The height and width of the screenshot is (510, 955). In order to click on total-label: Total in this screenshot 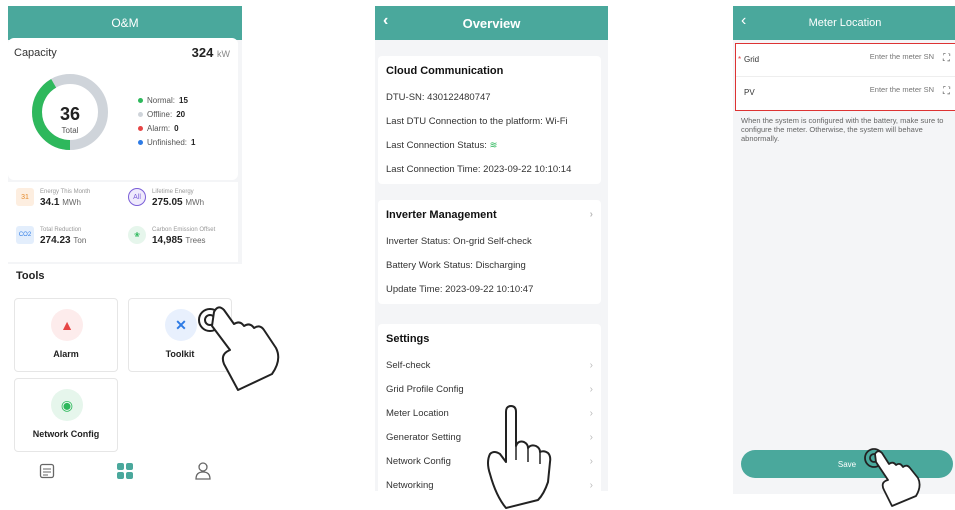, I will do `click(70, 130)`.